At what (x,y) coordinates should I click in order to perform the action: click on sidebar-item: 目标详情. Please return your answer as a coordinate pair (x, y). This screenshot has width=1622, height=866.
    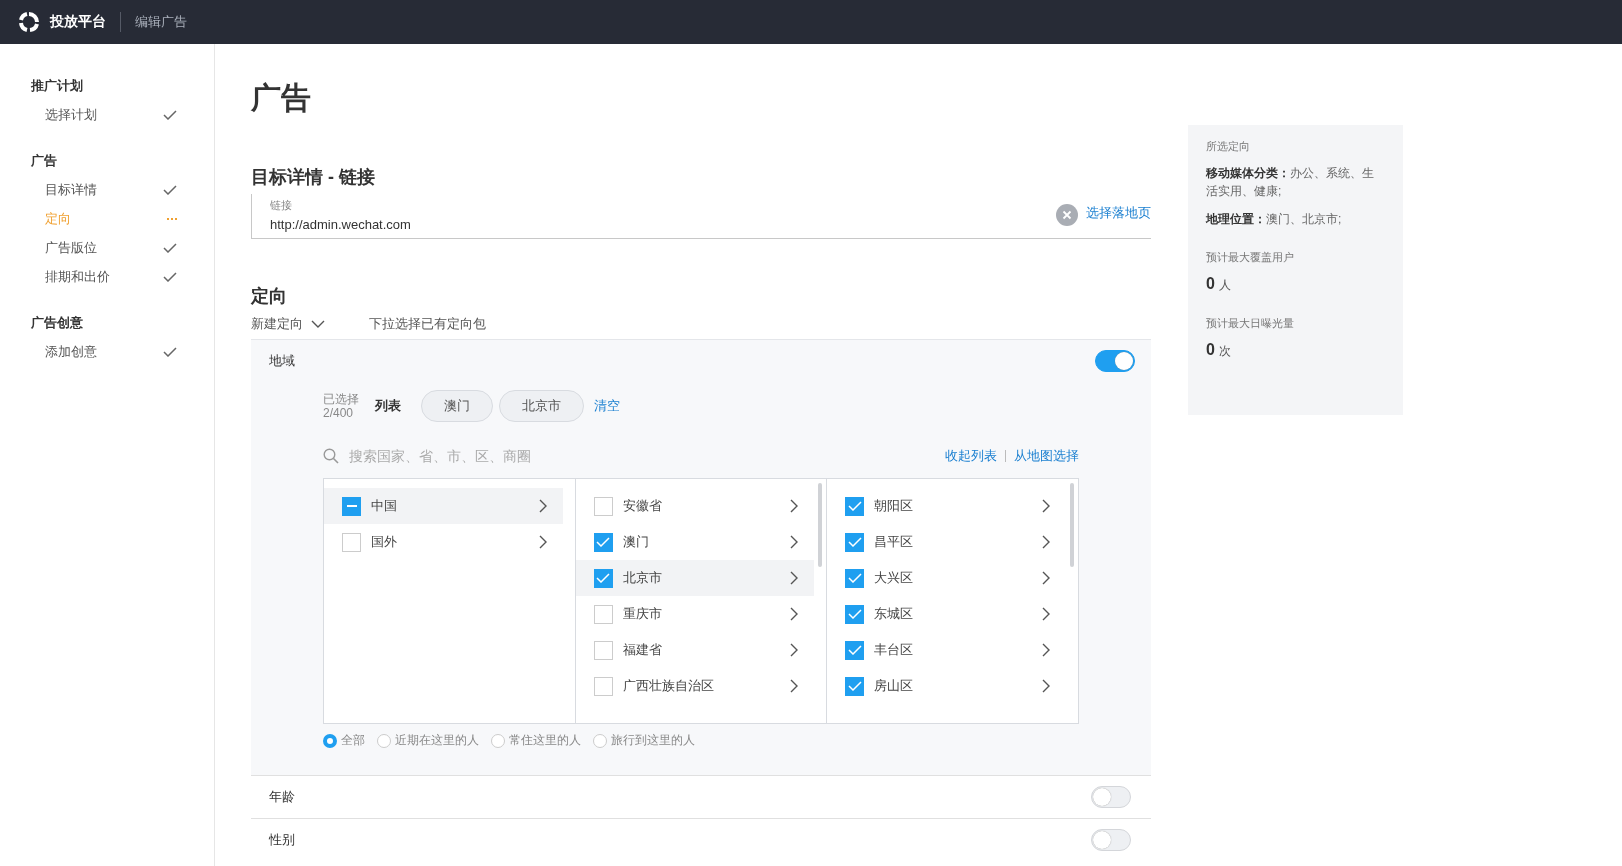
    Looking at the image, I should click on (111, 189).